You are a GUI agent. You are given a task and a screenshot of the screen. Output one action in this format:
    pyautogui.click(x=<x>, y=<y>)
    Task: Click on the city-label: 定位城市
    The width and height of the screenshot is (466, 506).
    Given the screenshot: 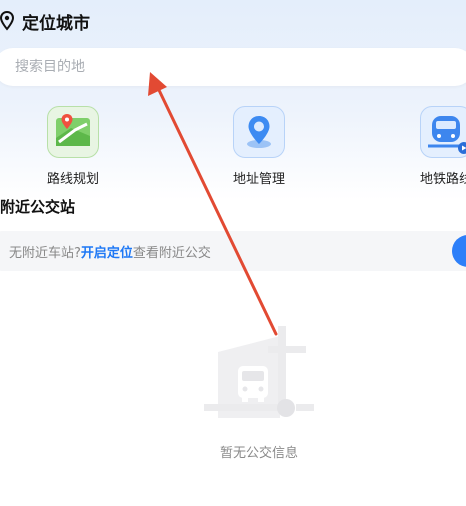 What is the action you would take?
    pyautogui.click(x=56, y=23)
    